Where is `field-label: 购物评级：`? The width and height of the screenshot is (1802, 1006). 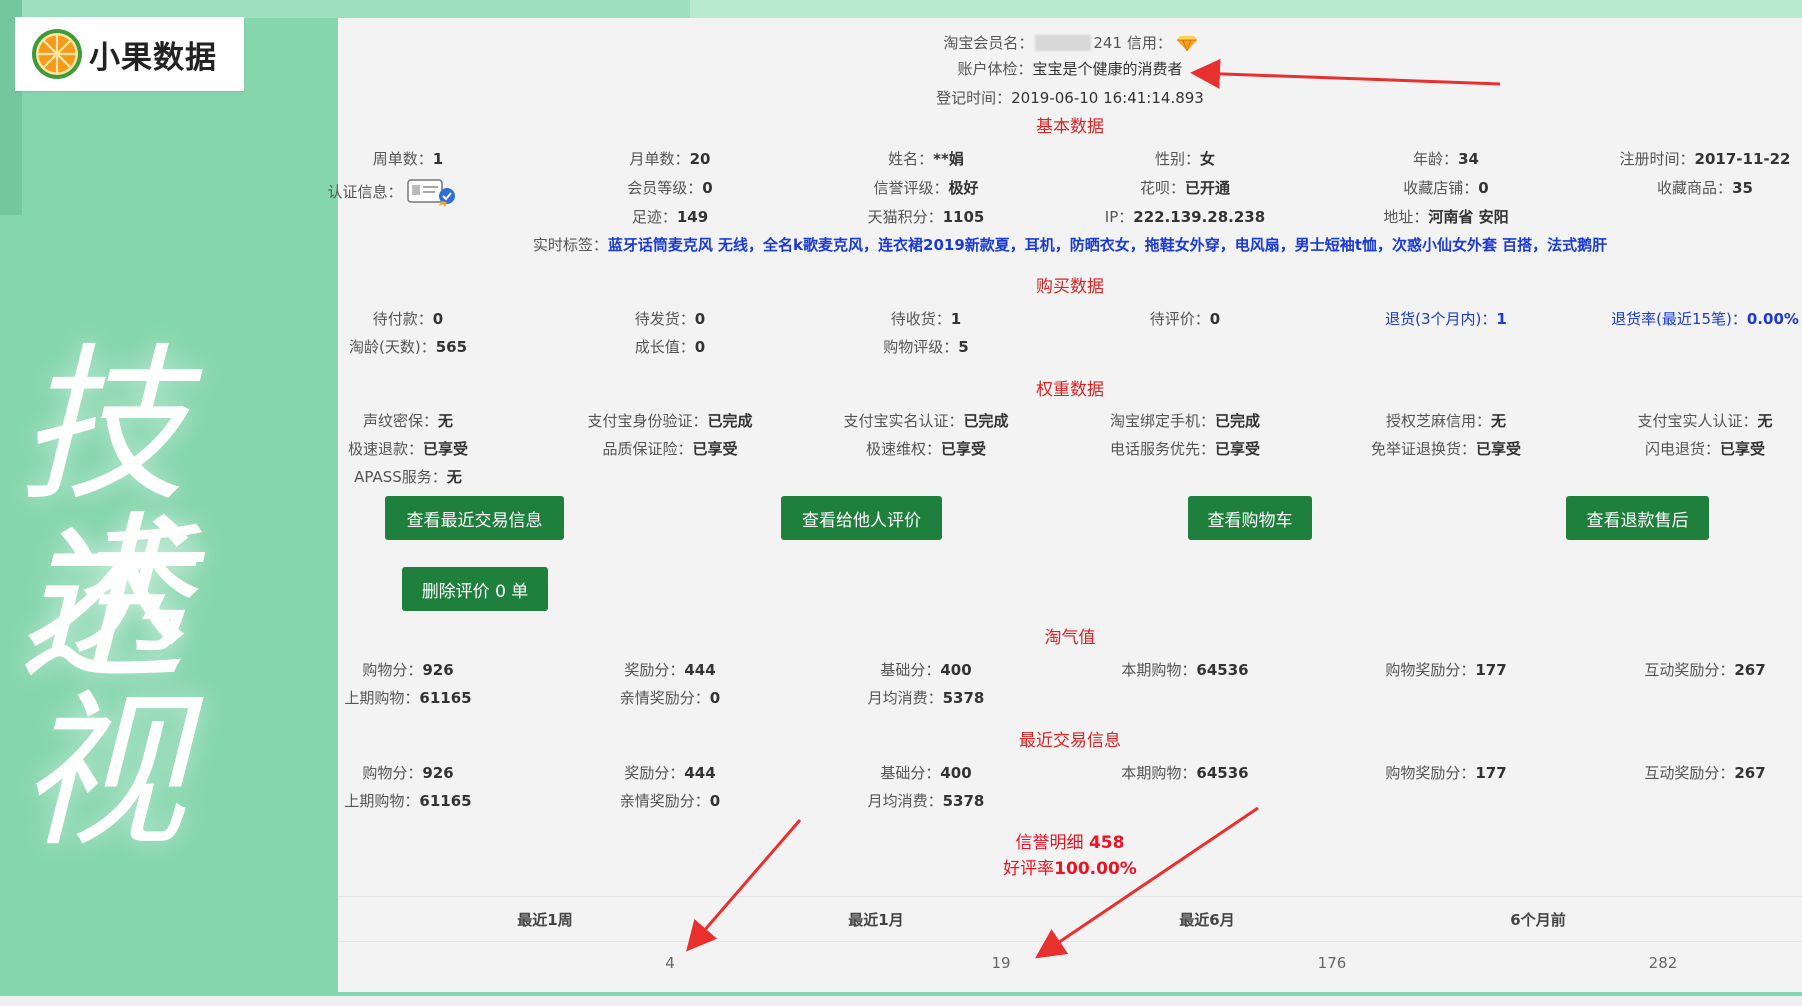
field-label: 购物评级： is located at coordinates (921, 347).